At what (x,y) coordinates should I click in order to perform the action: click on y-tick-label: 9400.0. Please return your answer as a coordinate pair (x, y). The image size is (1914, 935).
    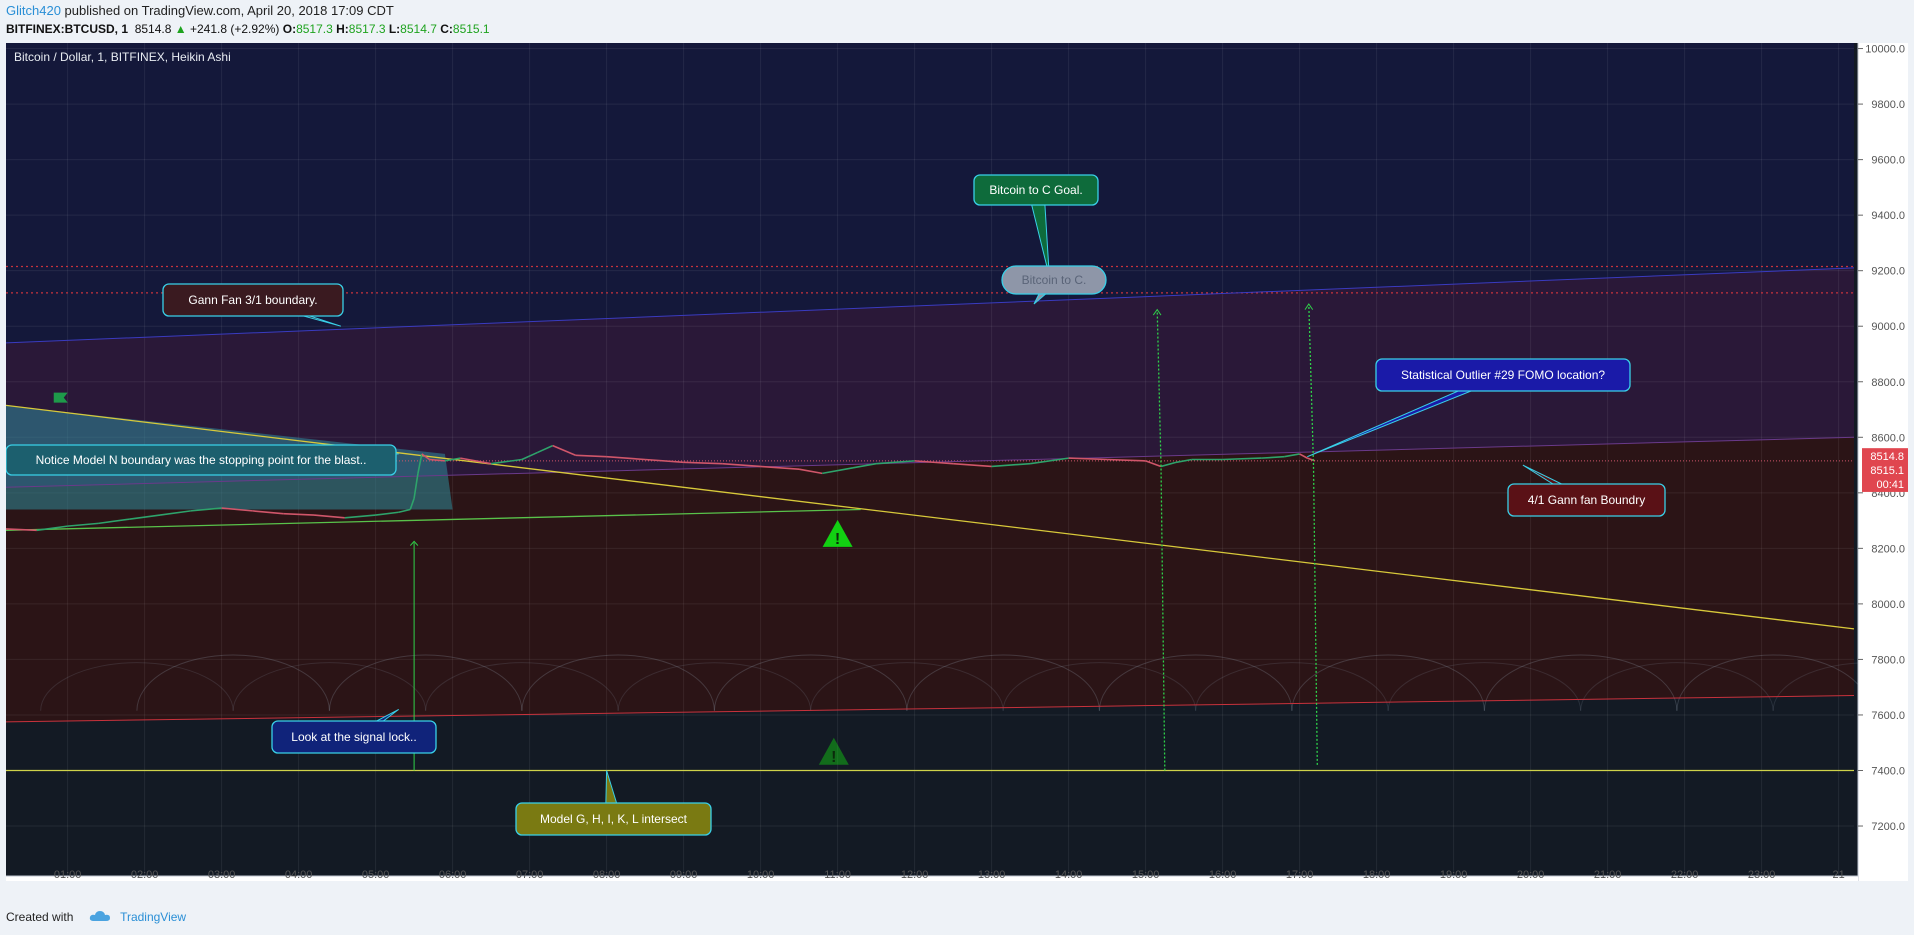
    Looking at the image, I should click on (1888, 216).